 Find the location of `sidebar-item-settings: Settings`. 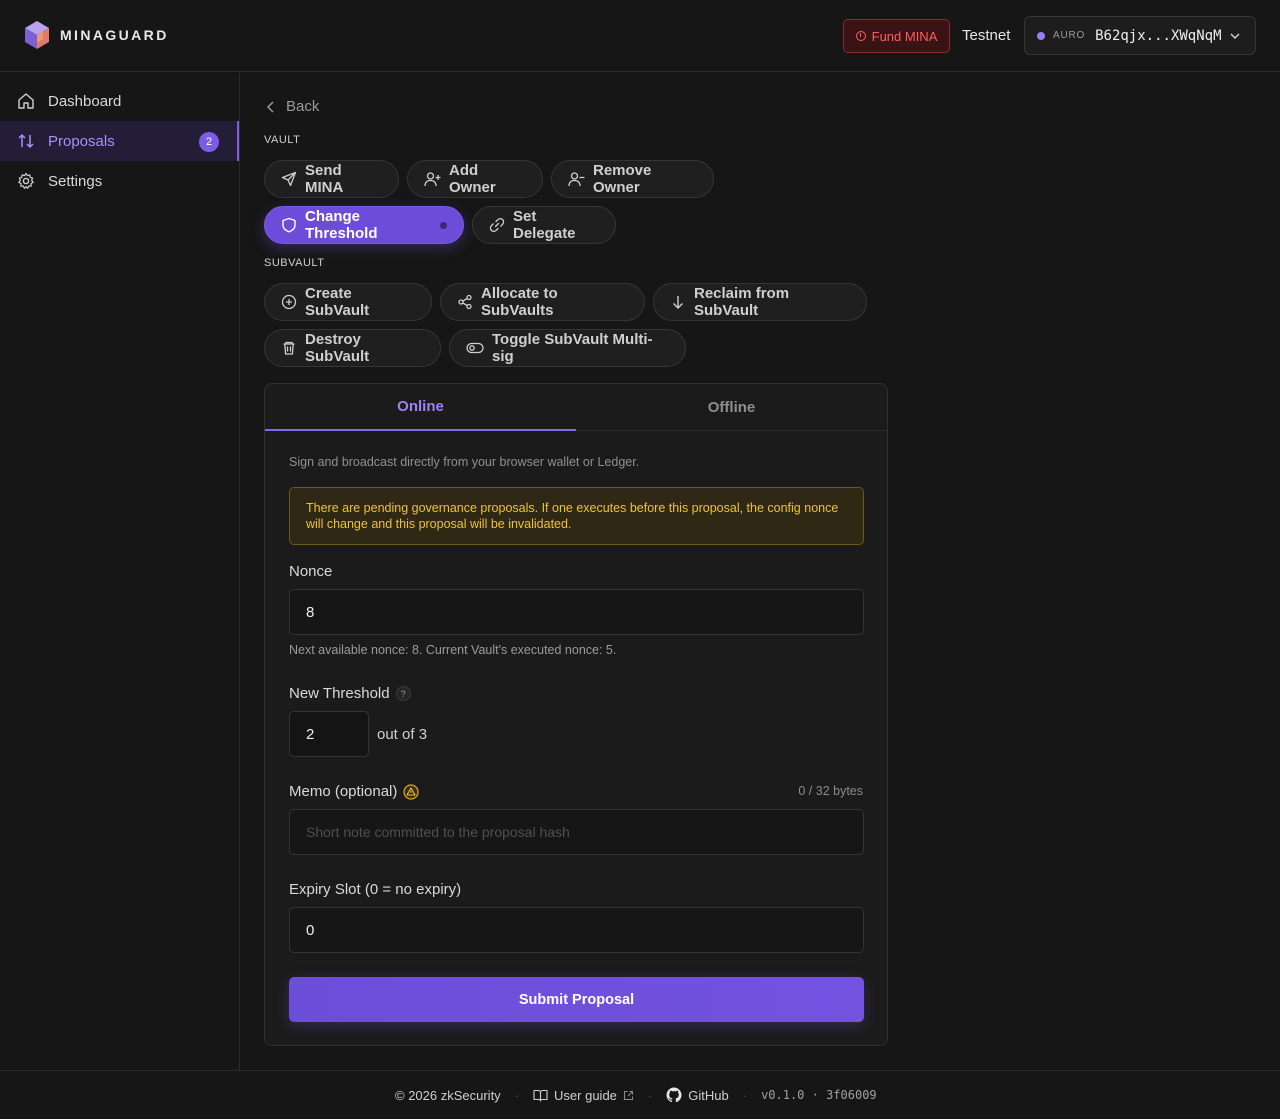

sidebar-item-settings: Settings is located at coordinates (119, 181).